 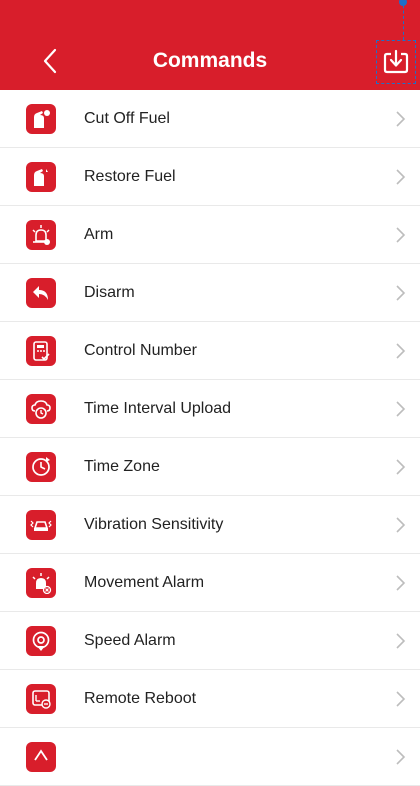 What do you see at coordinates (144, 582) in the screenshot?
I see `command-label: Movement Alarm` at bounding box center [144, 582].